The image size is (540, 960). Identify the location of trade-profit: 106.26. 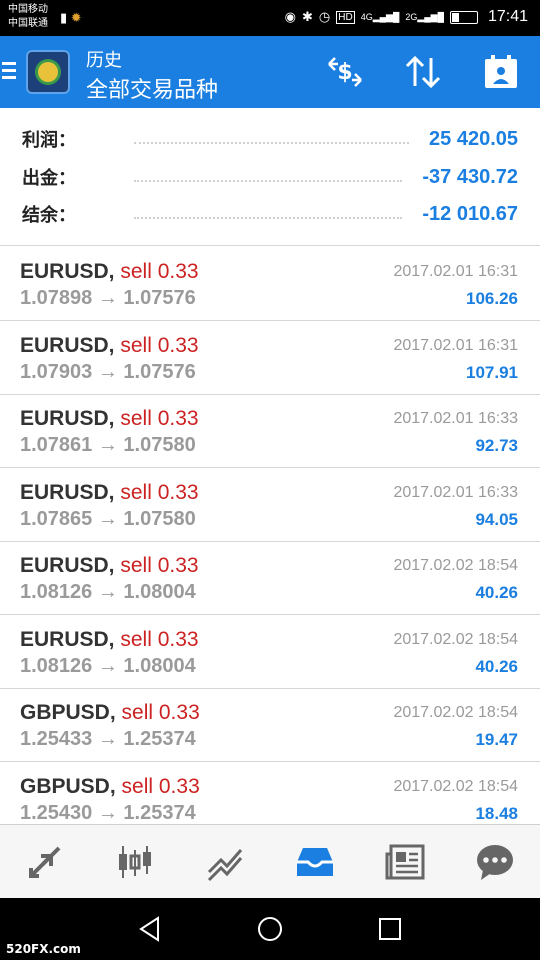
(492, 298).